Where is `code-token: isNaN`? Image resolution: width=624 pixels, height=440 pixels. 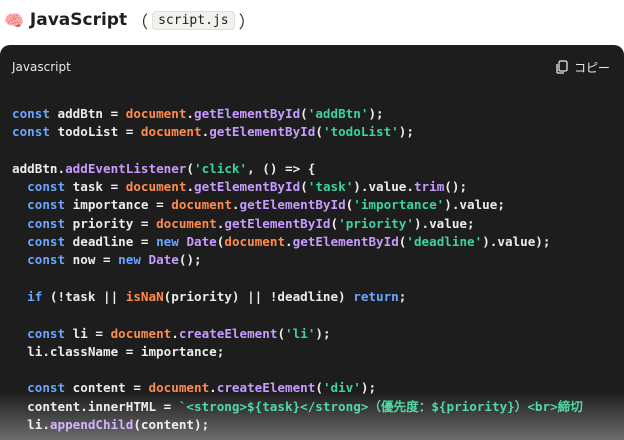 code-token: isNaN is located at coordinates (144, 296).